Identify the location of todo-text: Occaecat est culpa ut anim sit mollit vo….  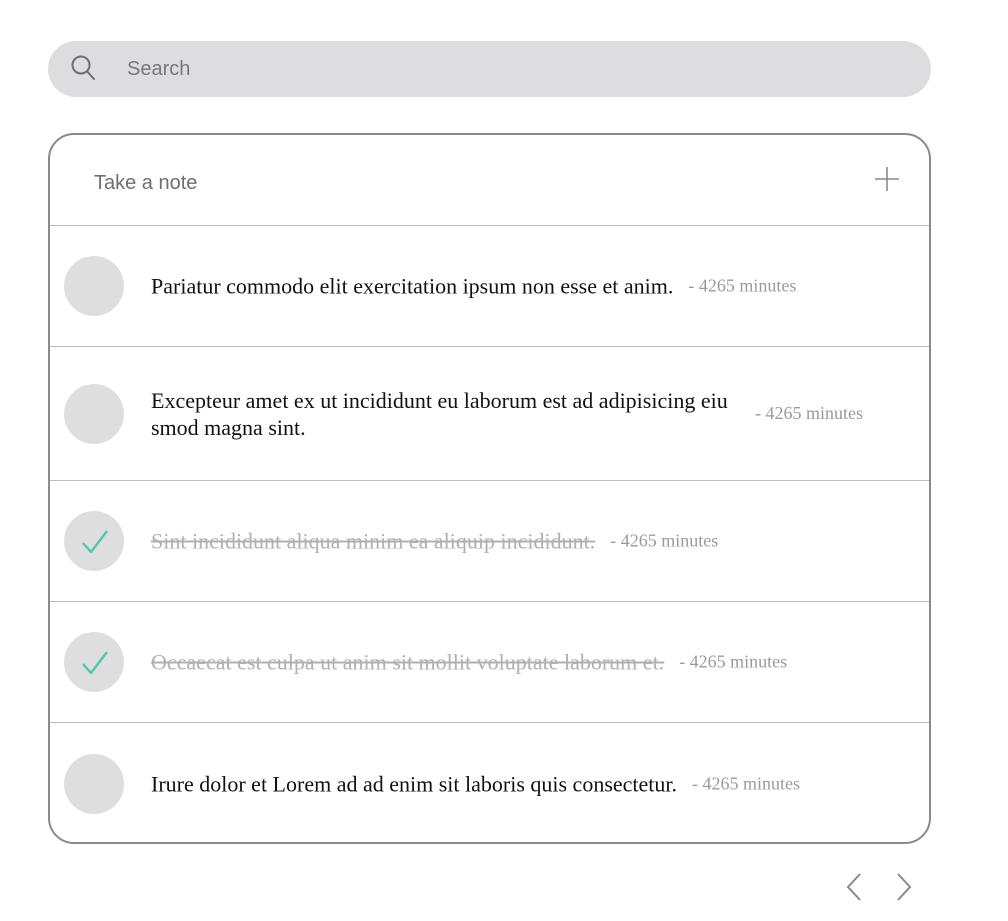
(408, 662).